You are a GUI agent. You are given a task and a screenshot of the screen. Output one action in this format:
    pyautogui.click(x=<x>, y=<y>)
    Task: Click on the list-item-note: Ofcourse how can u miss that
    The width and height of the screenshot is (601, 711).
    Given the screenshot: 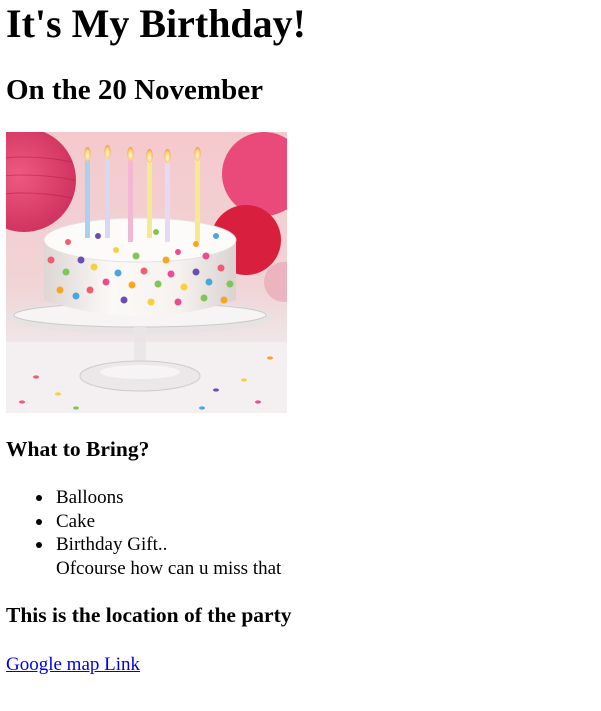 What is the action you would take?
    pyautogui.click(x=169, y=568)
    